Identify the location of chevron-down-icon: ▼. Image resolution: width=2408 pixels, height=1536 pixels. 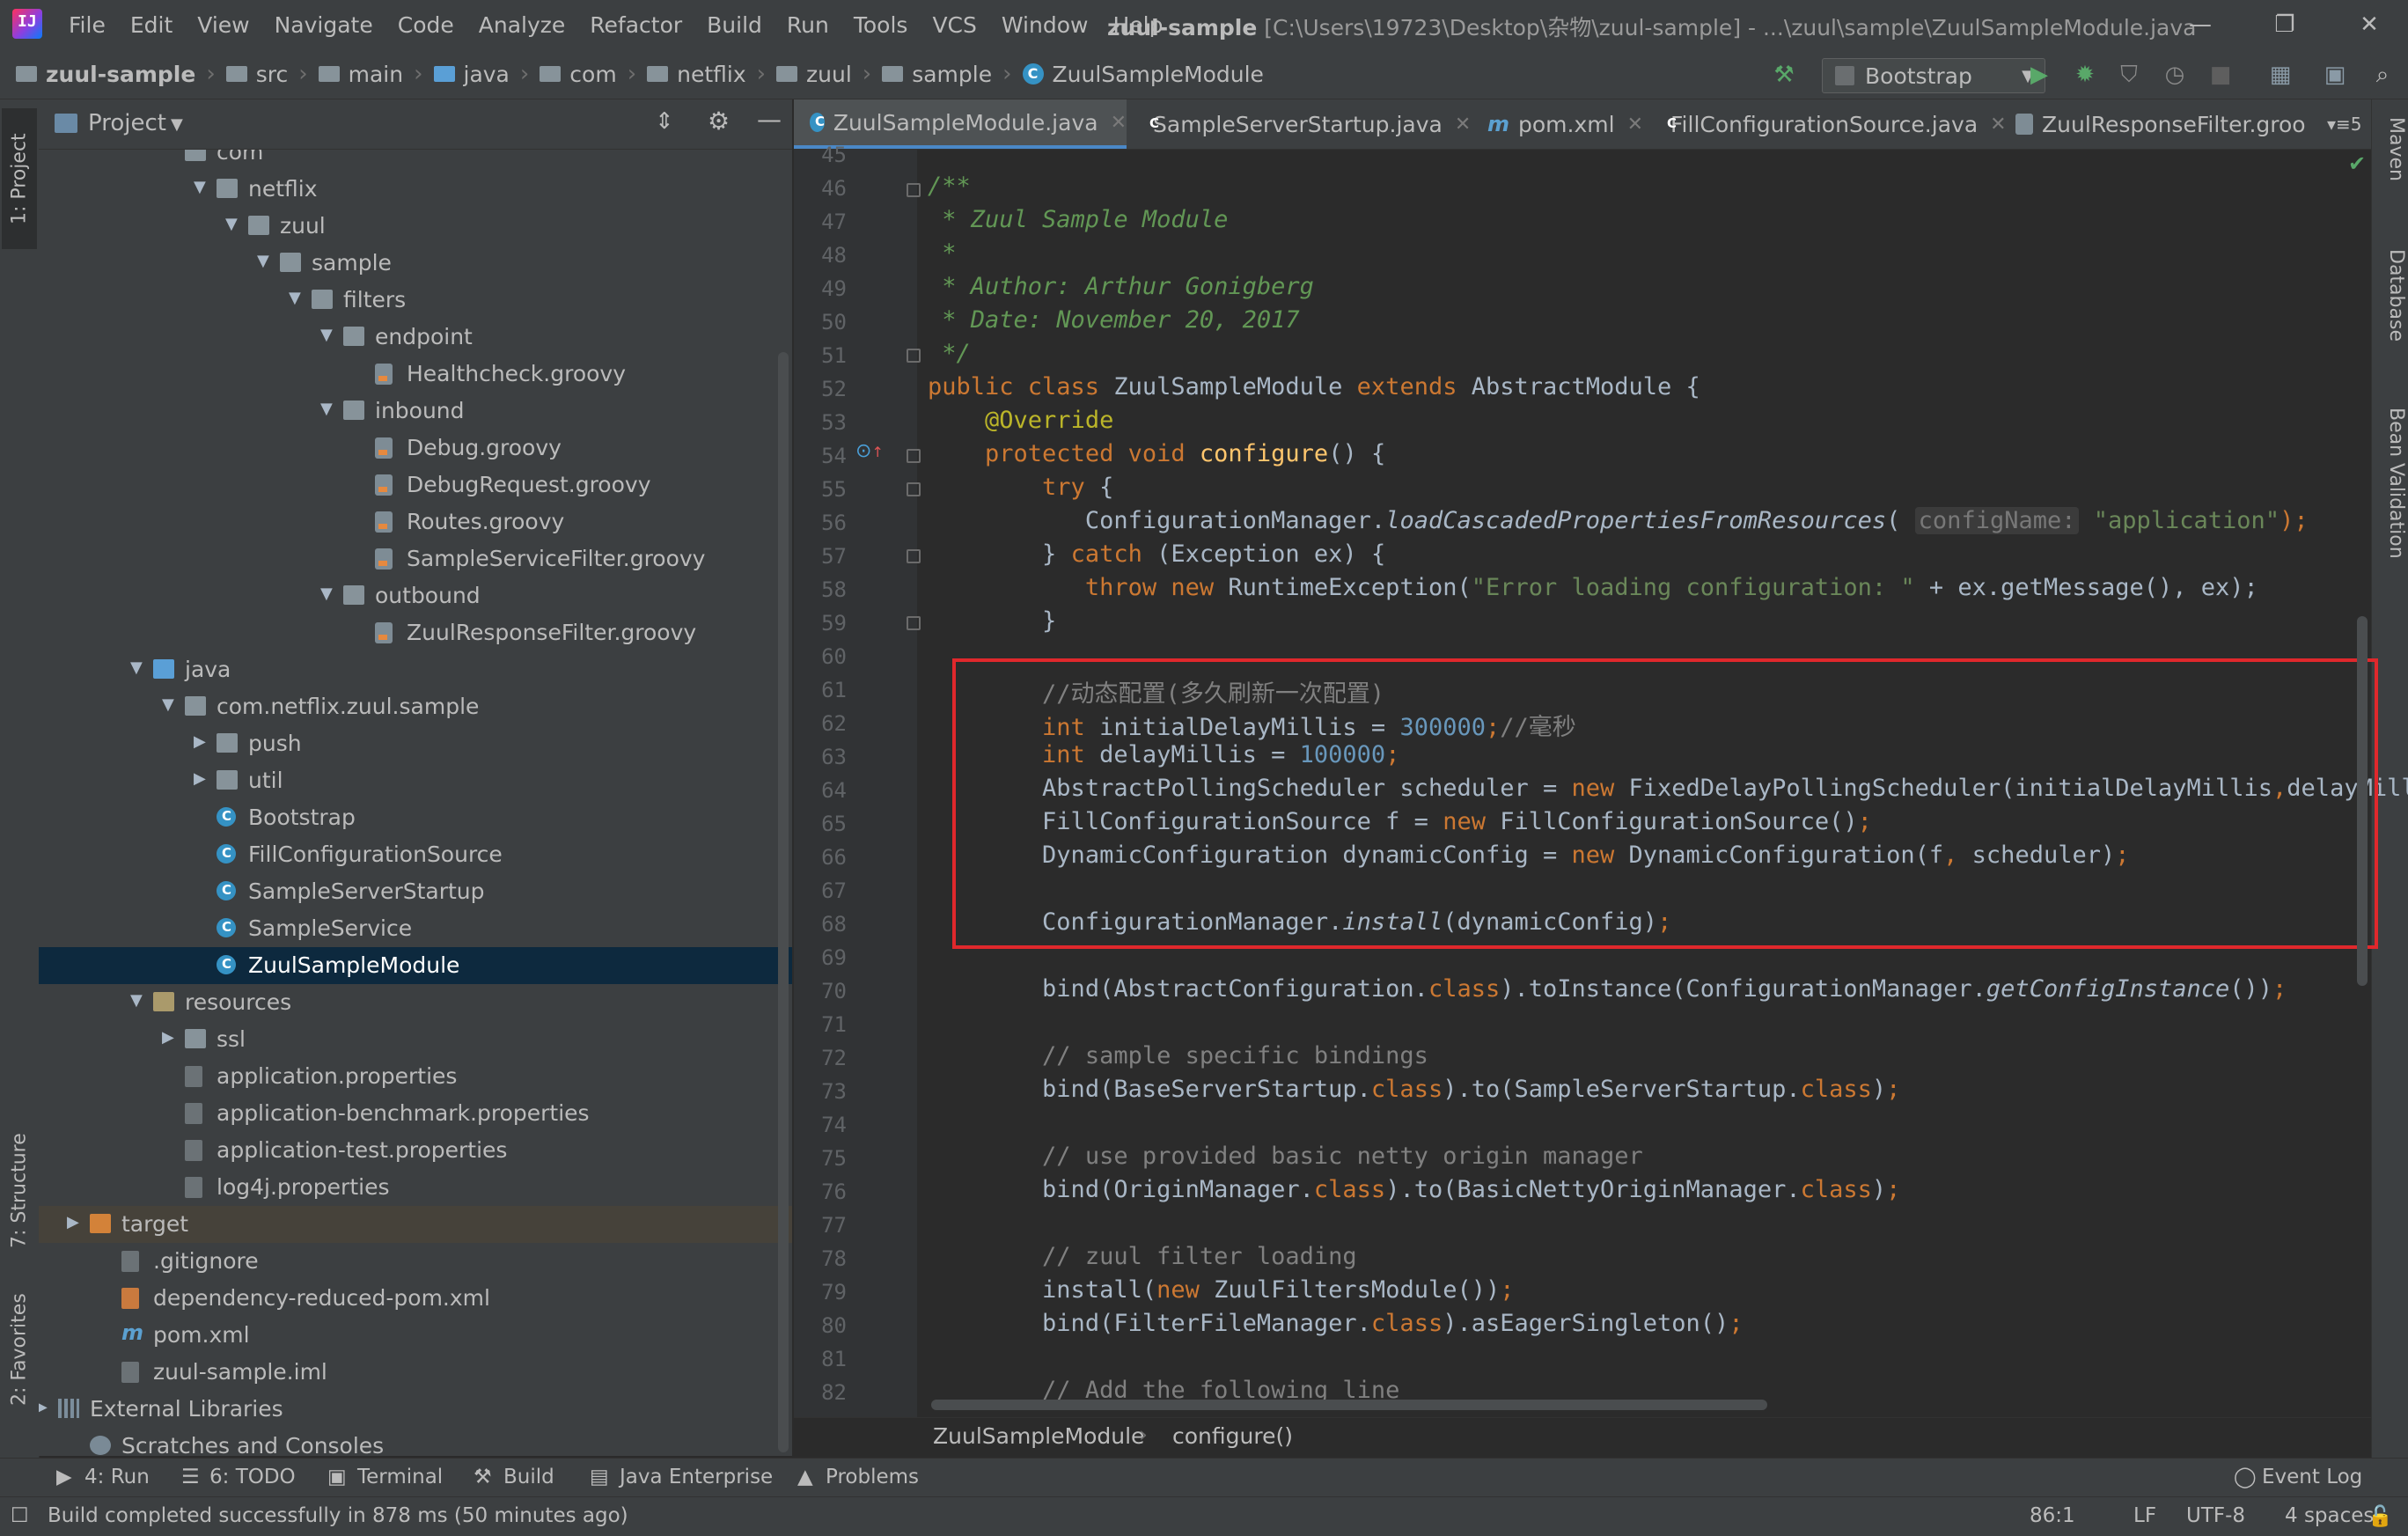
(177, 124).